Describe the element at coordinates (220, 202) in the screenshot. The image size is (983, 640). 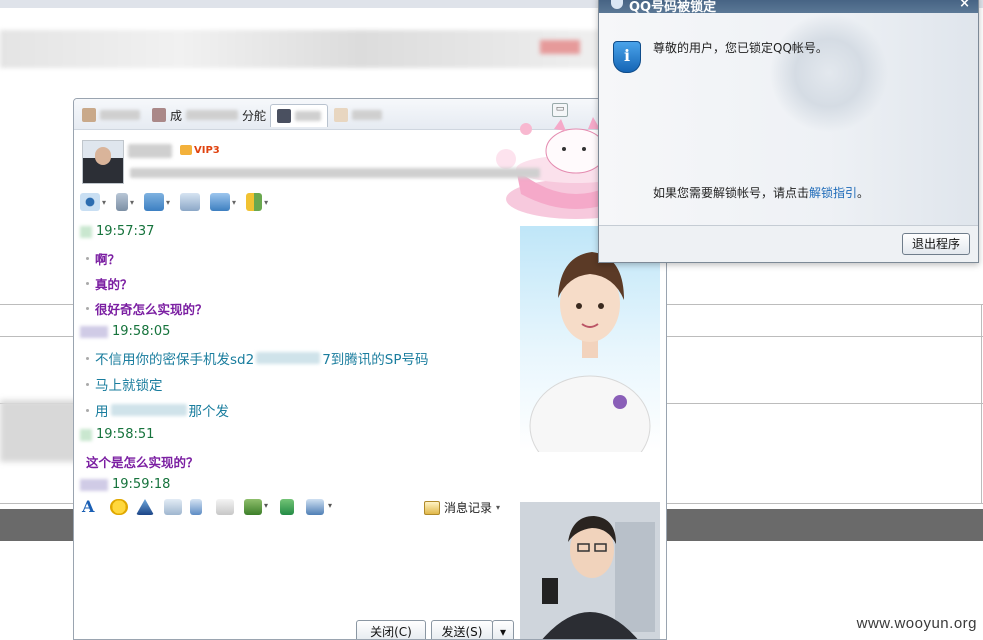
I see `remote-desktop-icon` at that location.